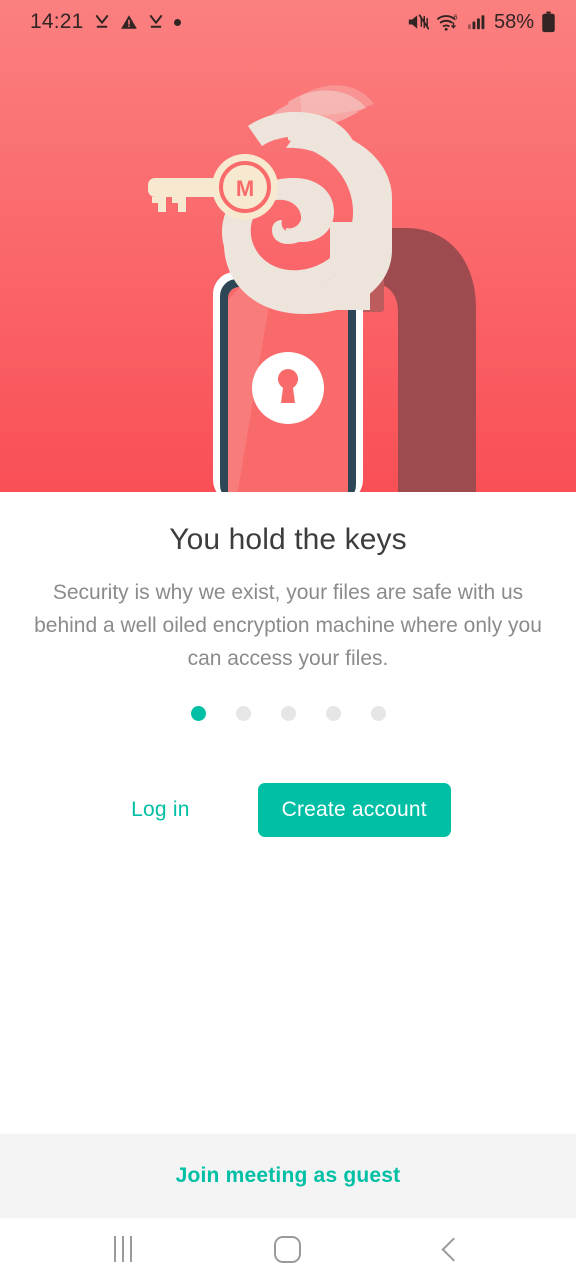  What do you see at coordinates (513, 21) in the screenshot?
I see `battery-percent-label: 58%` at bounding box center [513, 21].